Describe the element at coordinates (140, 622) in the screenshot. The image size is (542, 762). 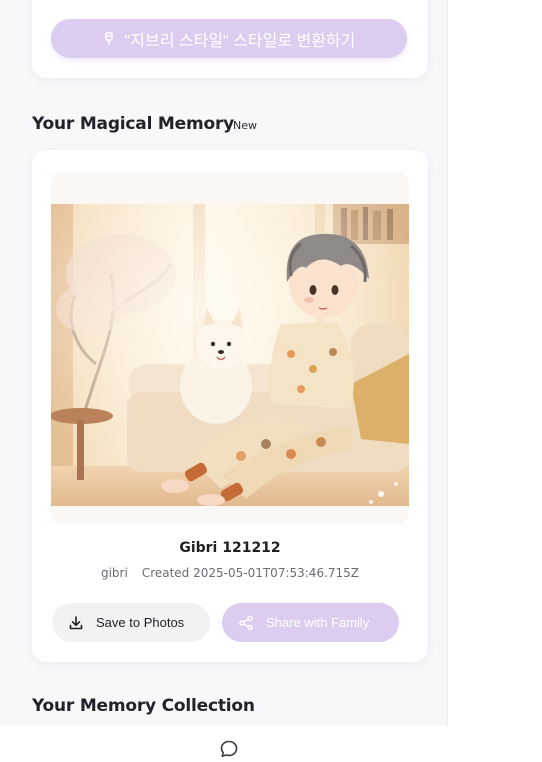
I see `save-to-photos-label: Save to Photos` at that location.